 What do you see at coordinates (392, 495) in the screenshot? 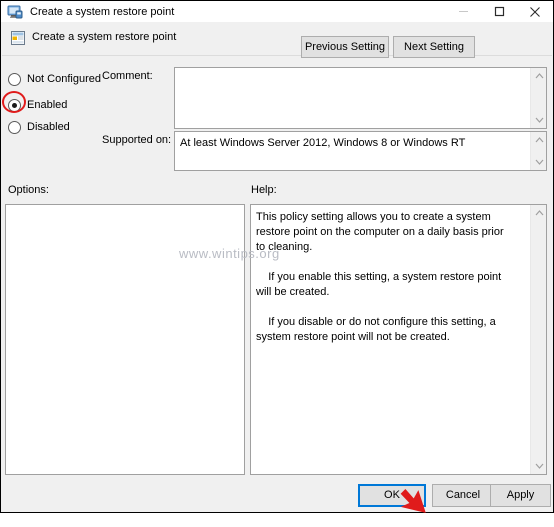
I see `ok-button: OK` at bounding box center [392, 495].